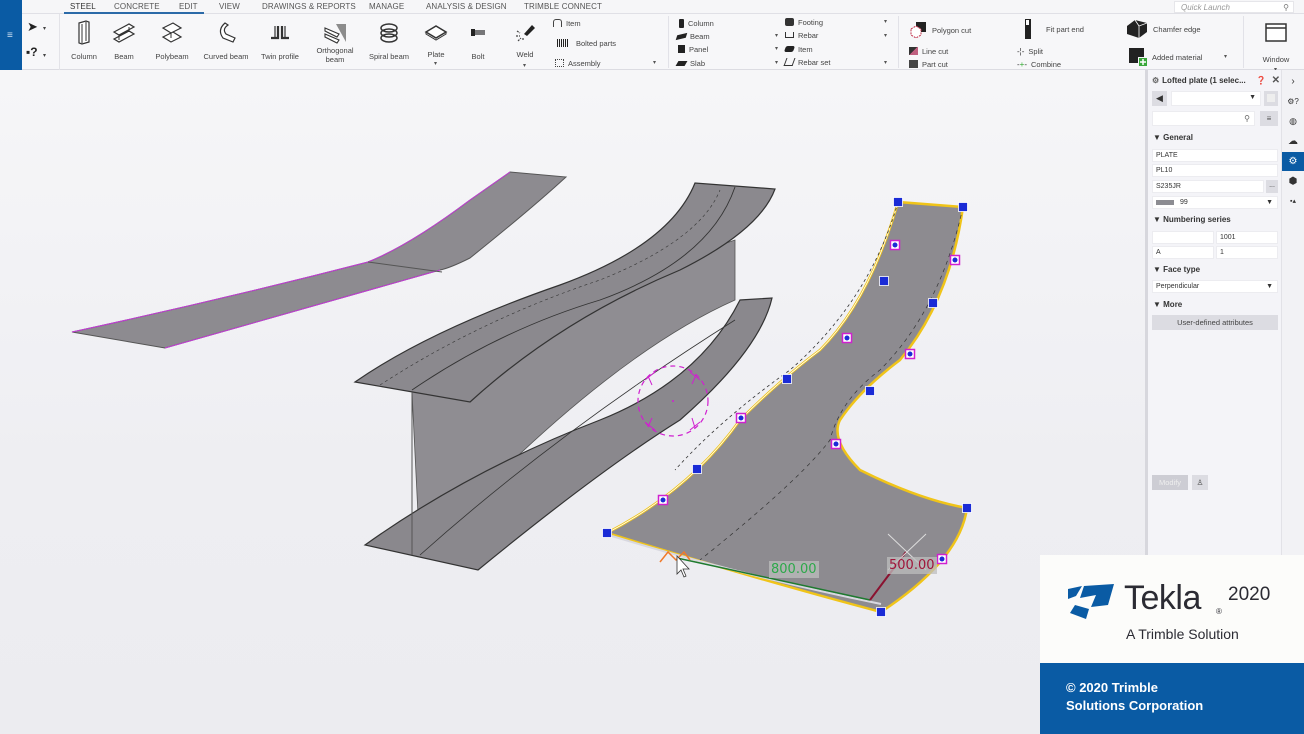 Image resolution: width=1304 pixels, height=734 pixels. What do you see at coordinates (1165, 57) in the screenshot?
I see `added-material-button: Added material` at bounding box center [1165, 57].